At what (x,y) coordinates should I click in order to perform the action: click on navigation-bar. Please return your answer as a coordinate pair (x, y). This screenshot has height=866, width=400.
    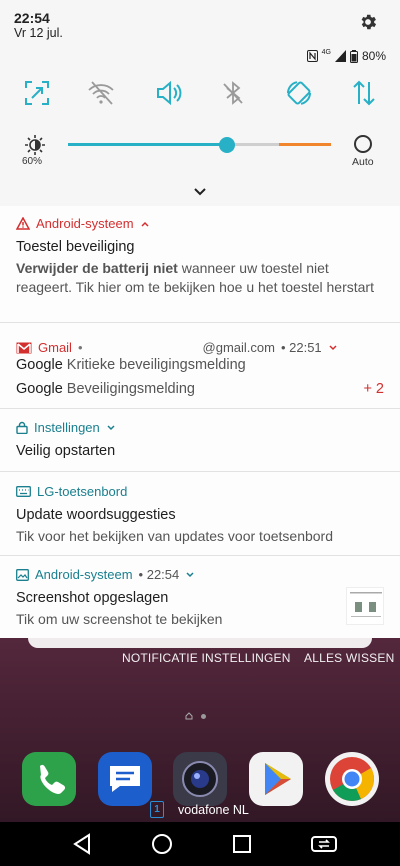
    Looking at the image, I should click on (200, 844).